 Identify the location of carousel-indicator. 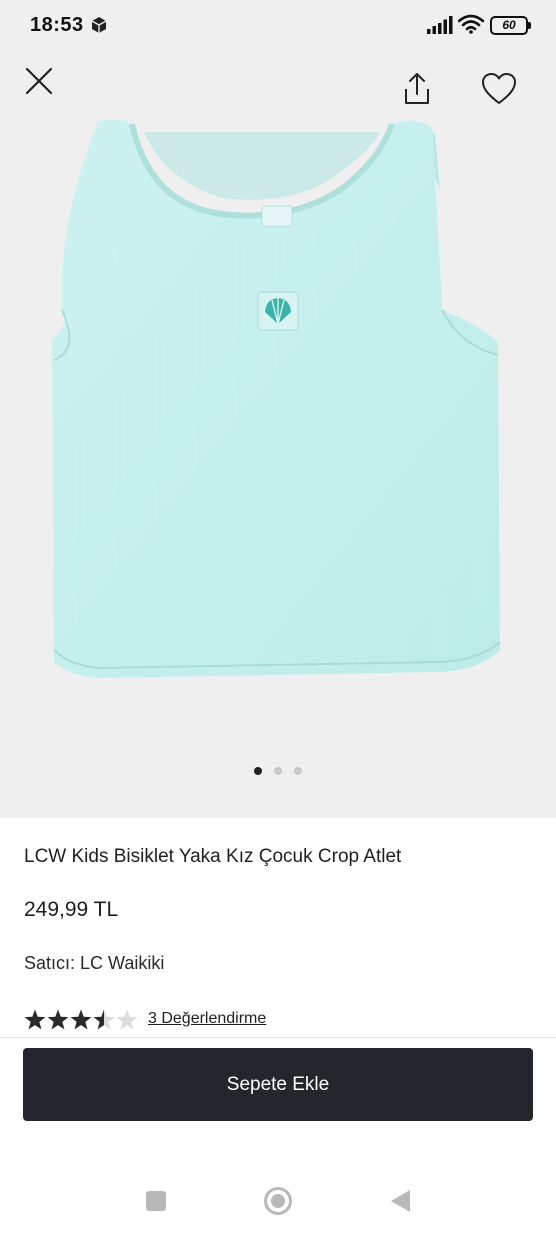
(278, 768).